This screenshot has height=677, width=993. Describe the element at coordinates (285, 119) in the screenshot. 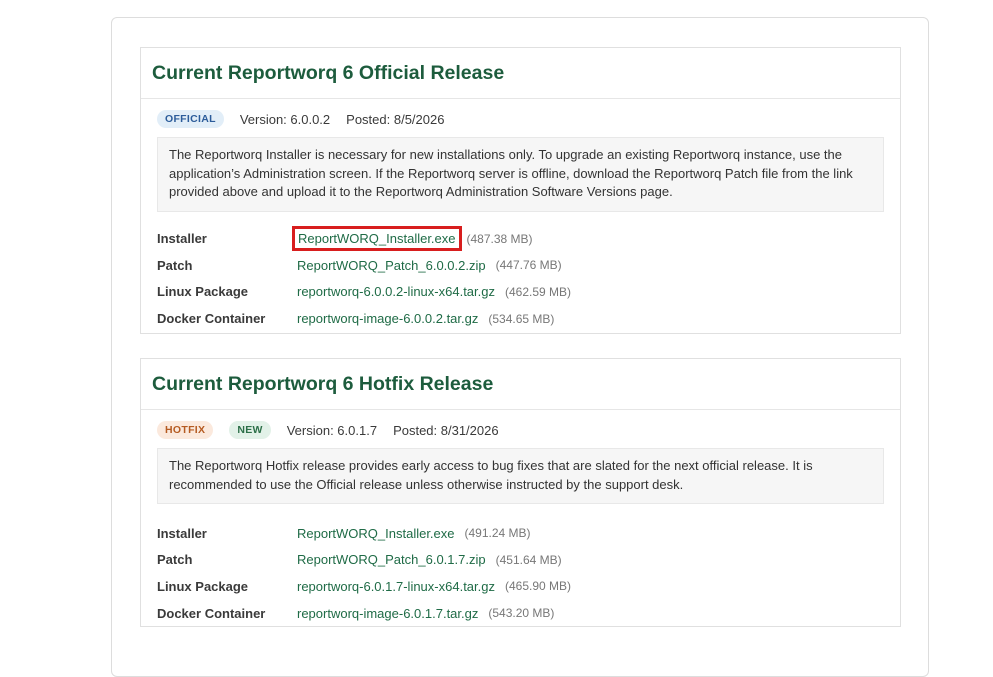

I see `official-version: Version: 6.0.0.2` at that location.